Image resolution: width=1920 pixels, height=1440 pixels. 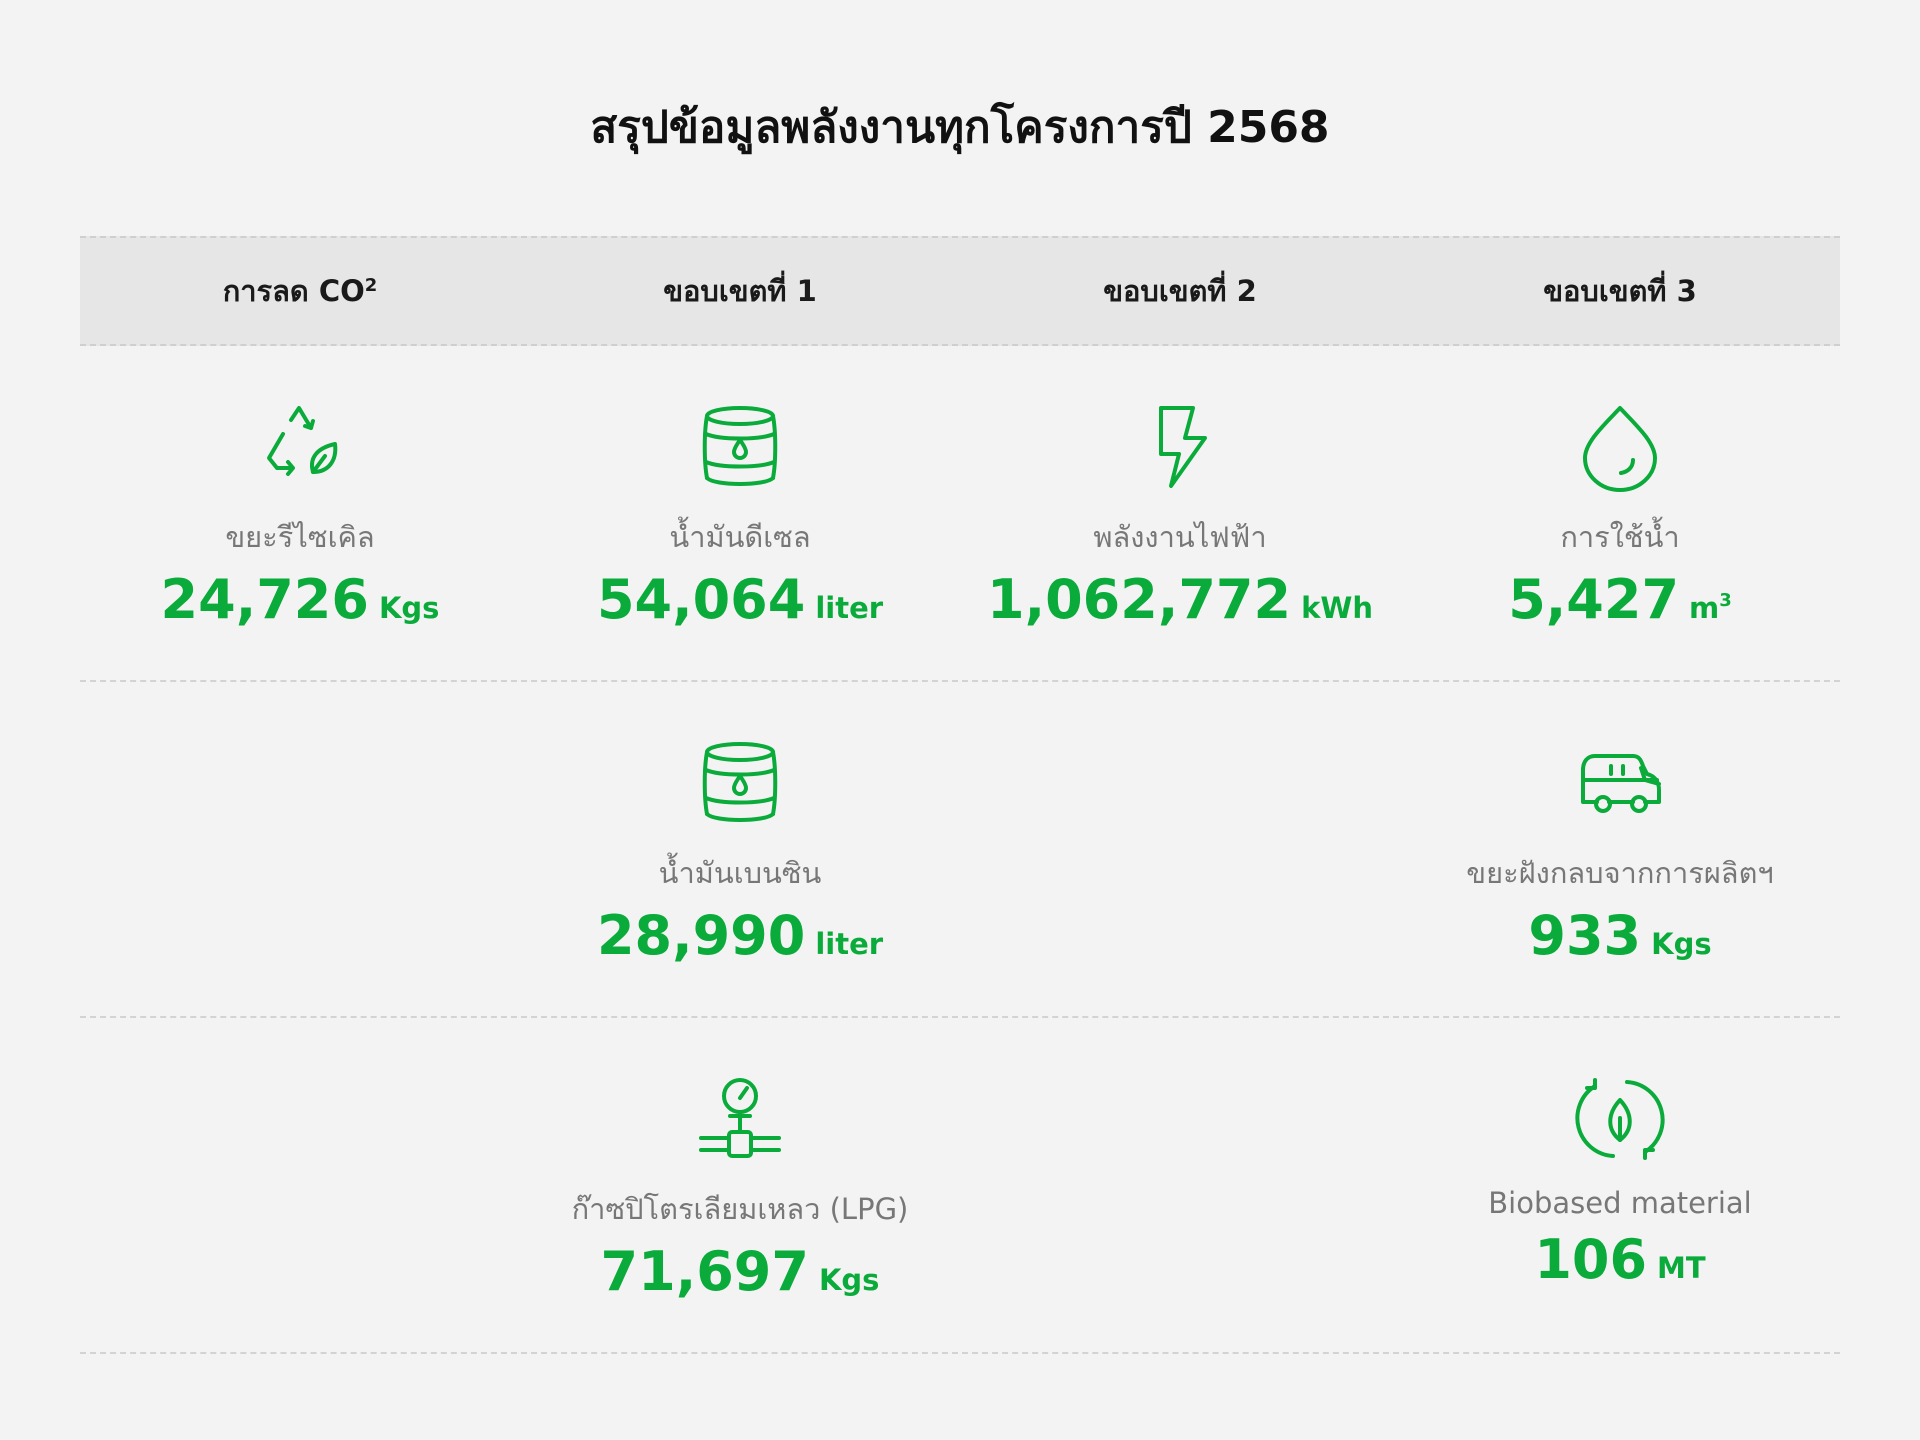 I want to click on lightning-icon, so click(x=1180, y=447).